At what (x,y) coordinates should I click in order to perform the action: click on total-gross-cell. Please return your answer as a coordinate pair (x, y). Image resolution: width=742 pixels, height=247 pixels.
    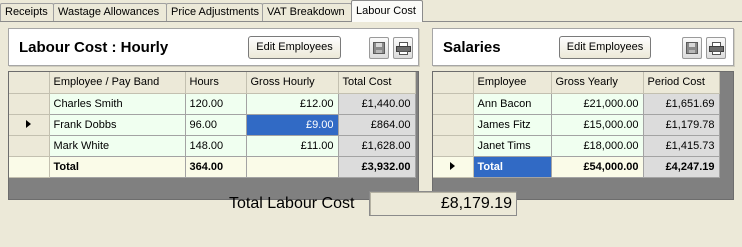
    Looking at the image, I should click on (292, 167).